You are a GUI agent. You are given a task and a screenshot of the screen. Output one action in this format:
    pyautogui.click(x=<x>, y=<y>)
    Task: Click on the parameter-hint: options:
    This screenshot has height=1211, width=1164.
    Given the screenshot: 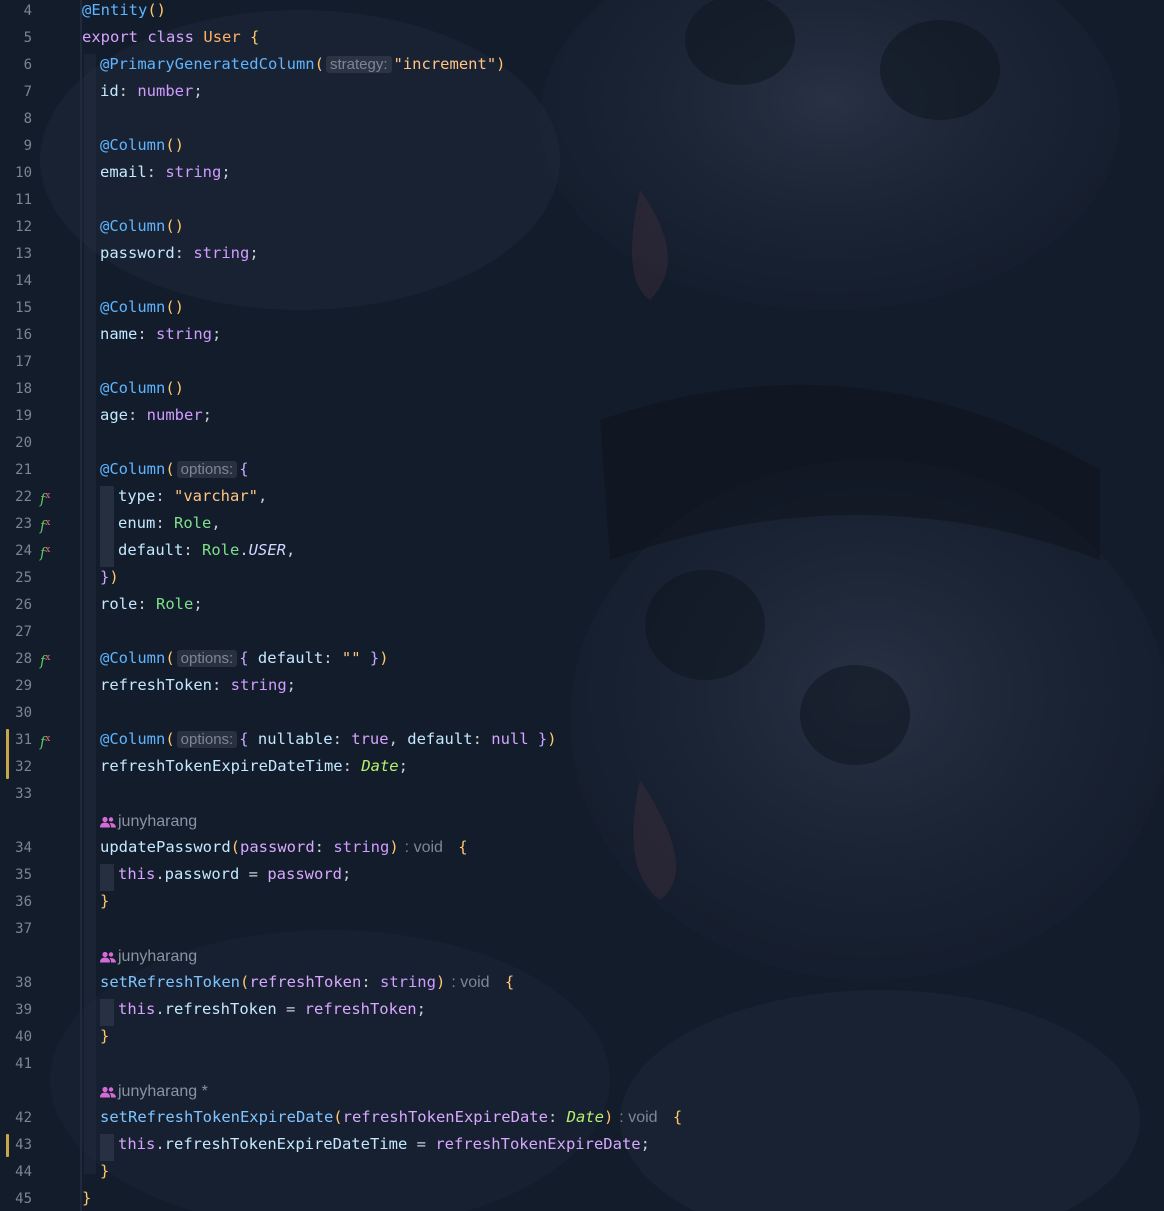 What is the action you would take?
    pyautogui.click(x=207, y=469)
    